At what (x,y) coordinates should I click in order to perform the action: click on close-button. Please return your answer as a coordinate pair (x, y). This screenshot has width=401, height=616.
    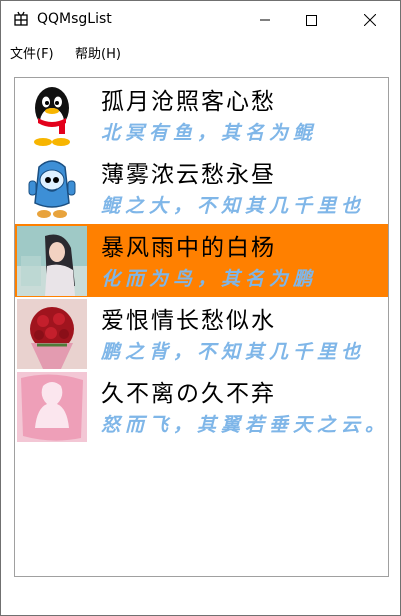
    Looking at the image, I should click on (370, 20).